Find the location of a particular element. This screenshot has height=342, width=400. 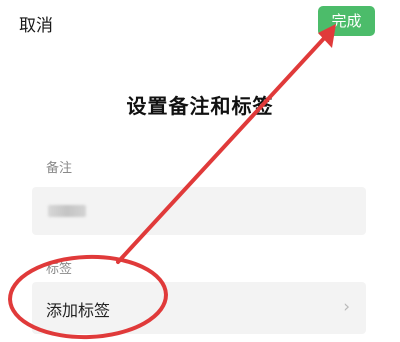

remark-input is located at coordinates (199, 211).